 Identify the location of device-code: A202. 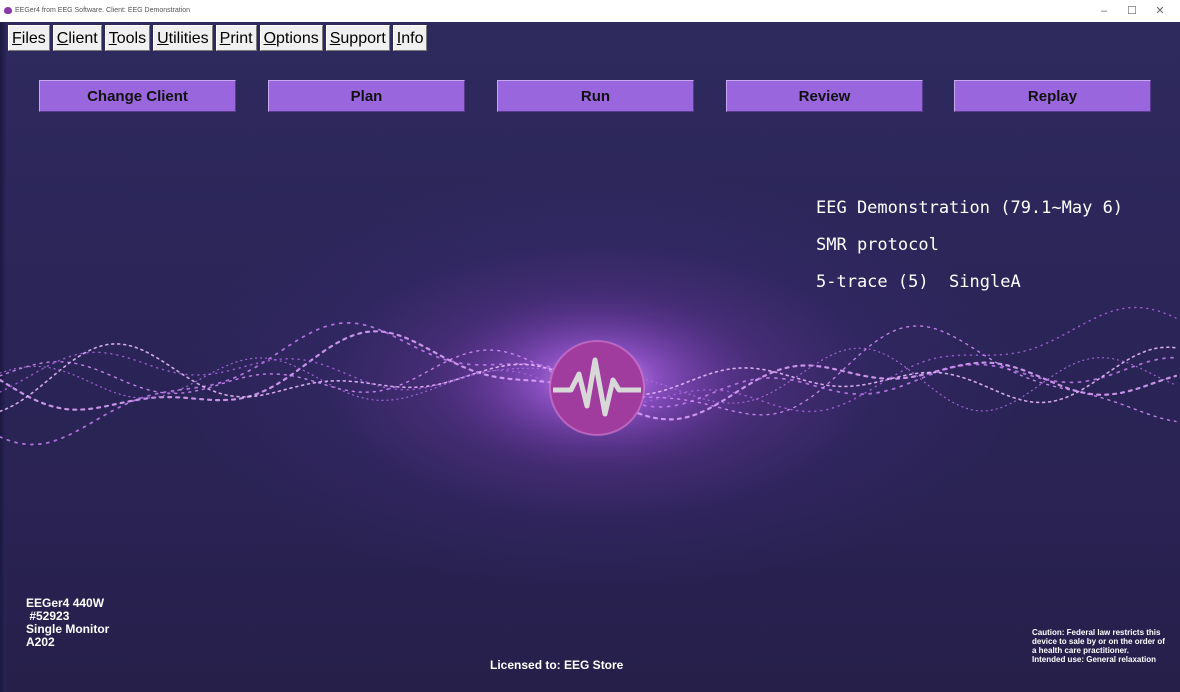
(40, 642).